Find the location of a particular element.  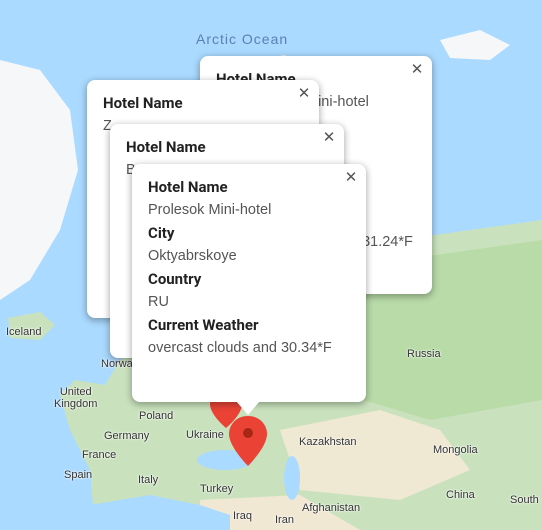

current-weather-value: overcast clouds and 30.34*F is located at coordinates (240, 348).